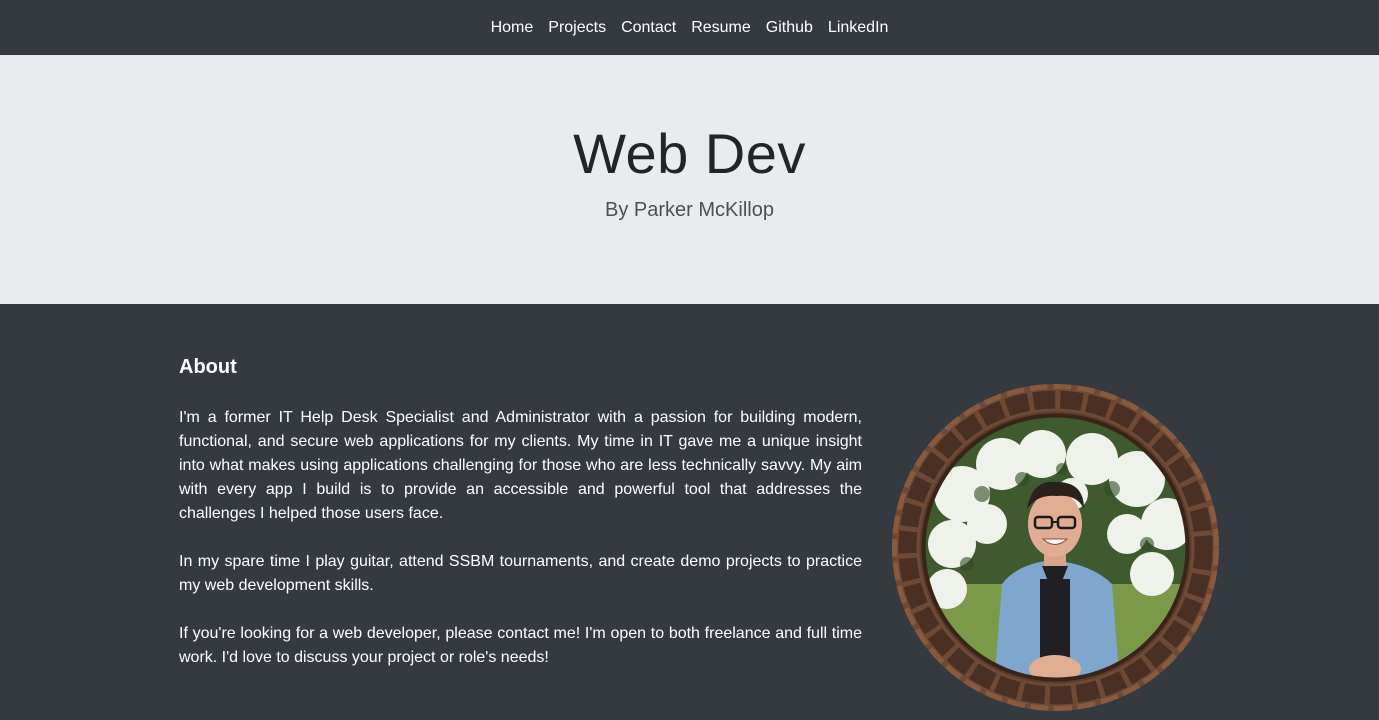  What do you see at coordinates (512, 28) in the screenshot?
I see `nav-link-home: Home` at bounding box center [512, 28].